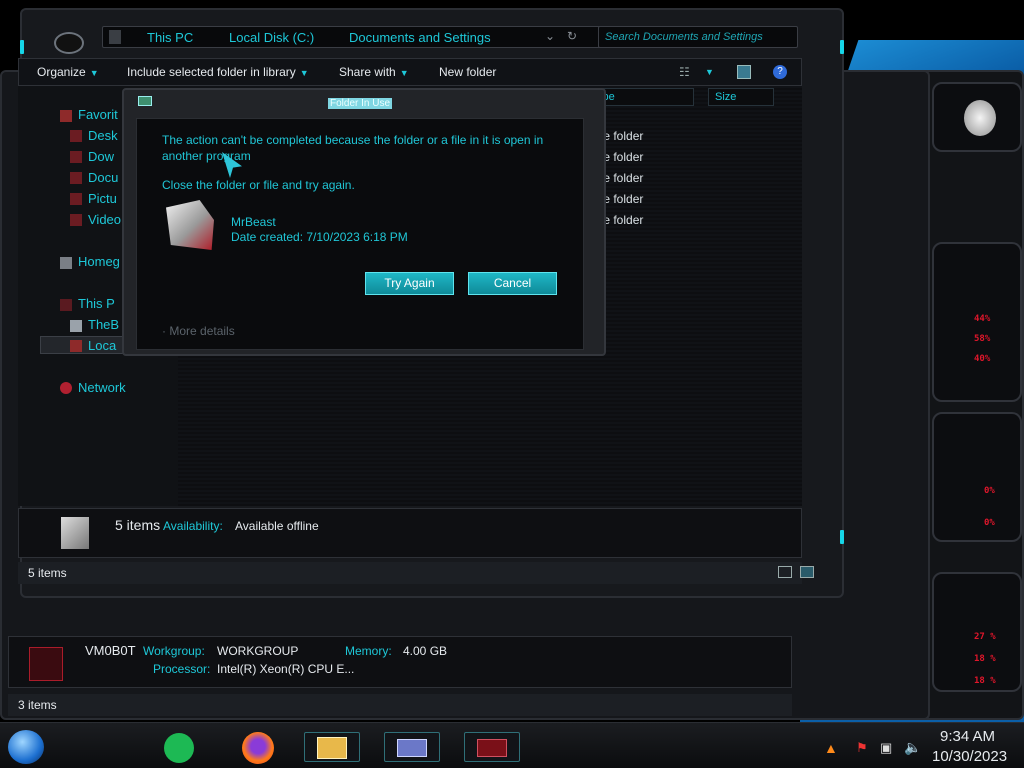  Describe the element at coordinates (75, 533) in the screenshot. I see `folder-thumbnail-icon` at that location.